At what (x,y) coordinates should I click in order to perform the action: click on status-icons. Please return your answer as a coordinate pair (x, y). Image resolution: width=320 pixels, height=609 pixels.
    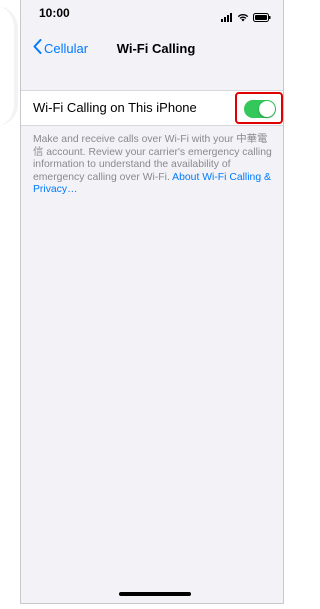
    Looking at the image, I should click on (246, 18).